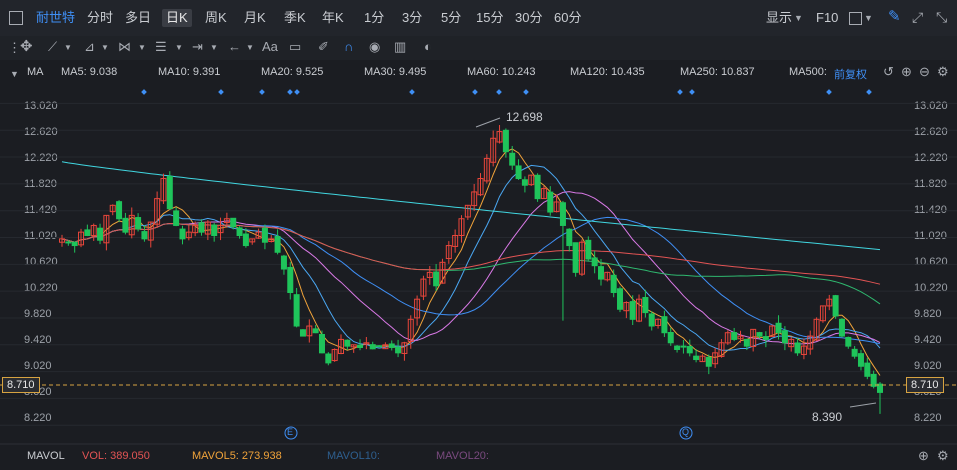 The width and height of the screenshot is (957, 470). I want to click on min-price-label: 8.390, so click(827, 417).